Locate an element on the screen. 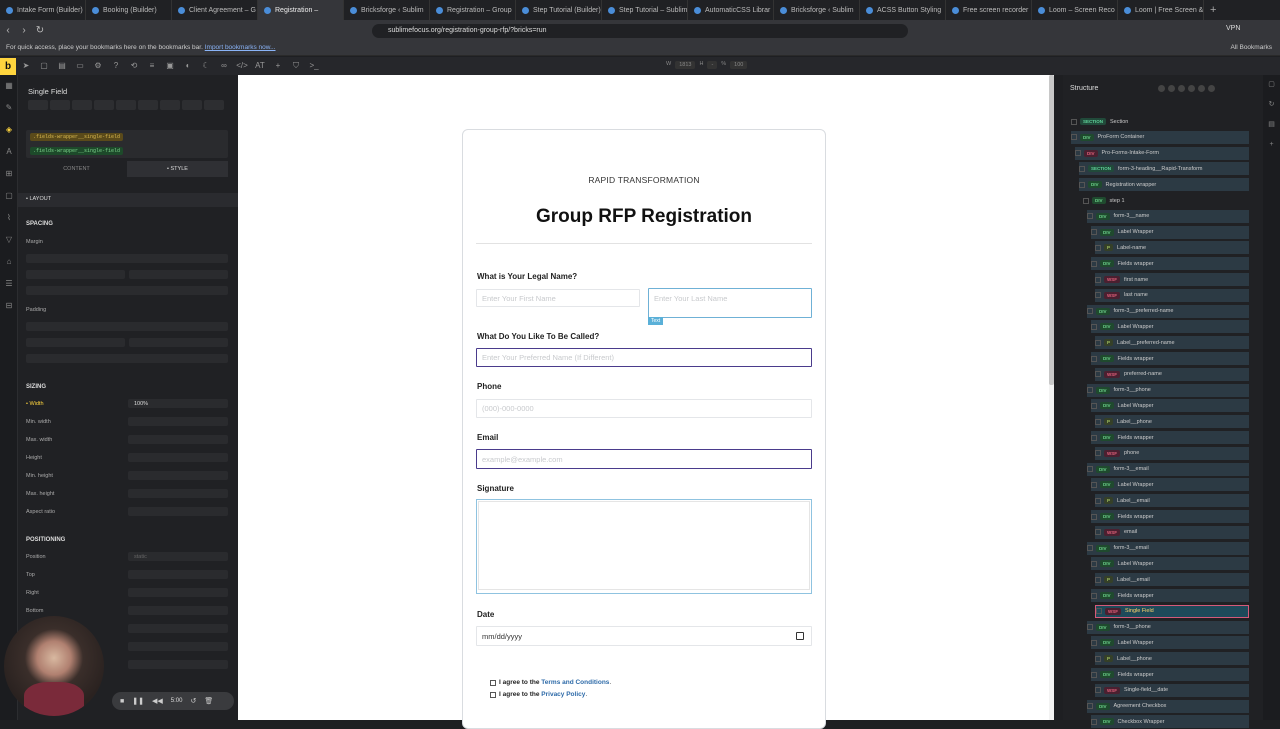 This screenshot has width=1280, height=729. structure-row: WSF first name is located at coordinates (1172, 279).